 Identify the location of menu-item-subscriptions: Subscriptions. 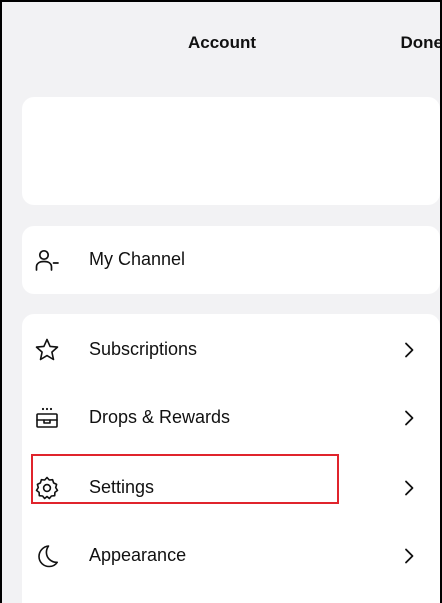
(231, 350).